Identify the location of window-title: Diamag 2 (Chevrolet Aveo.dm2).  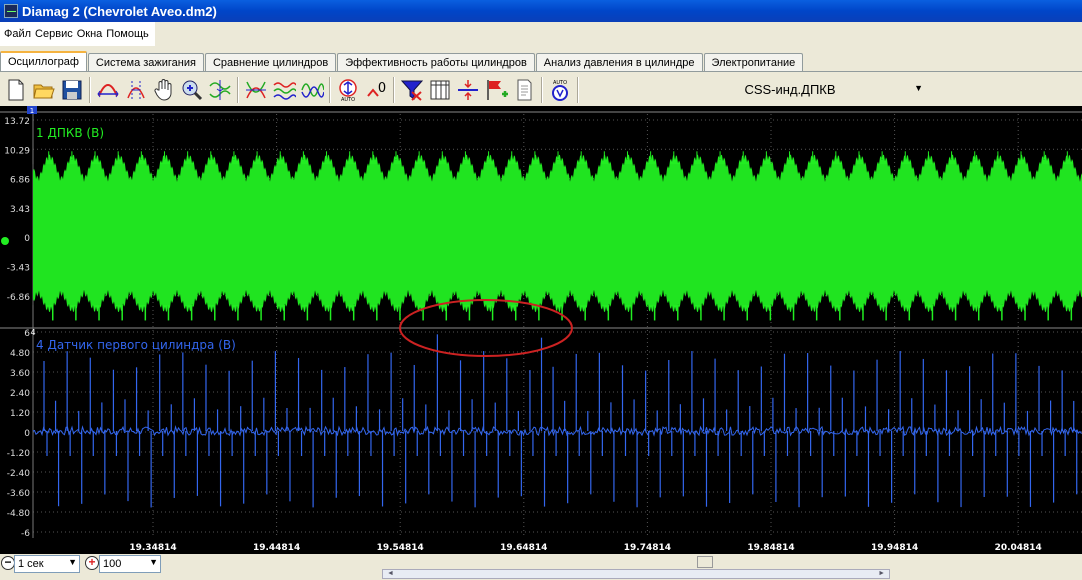
(119, 11).